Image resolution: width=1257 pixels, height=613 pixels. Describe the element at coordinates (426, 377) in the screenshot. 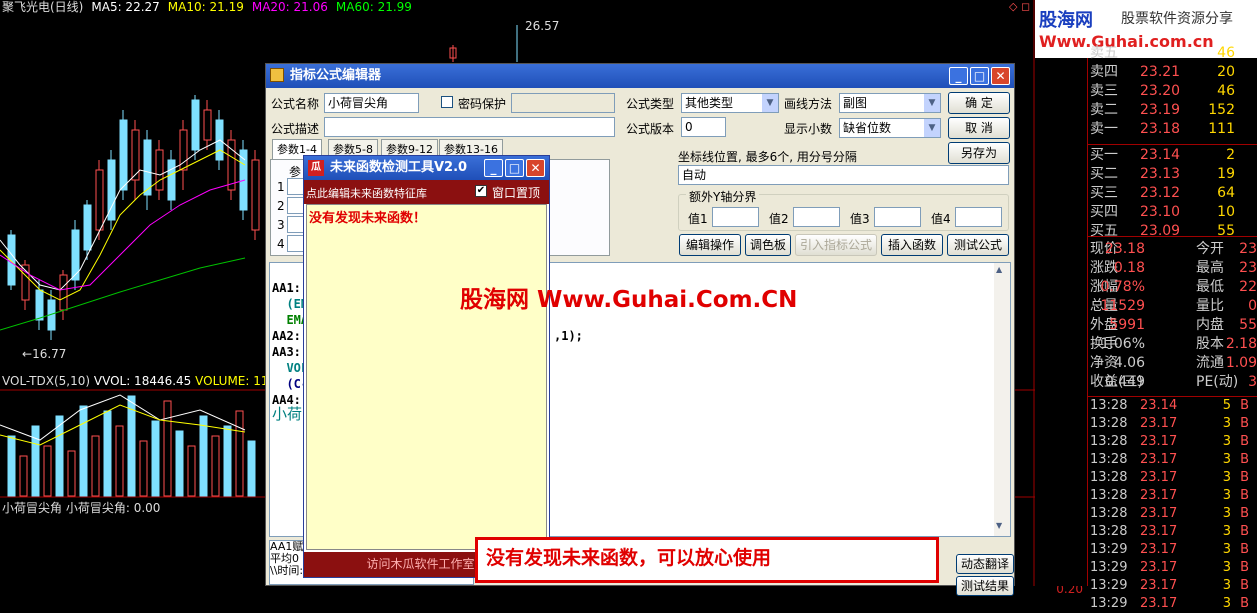

I see `tool-result-area: 没有发现未来函数！` at that location.